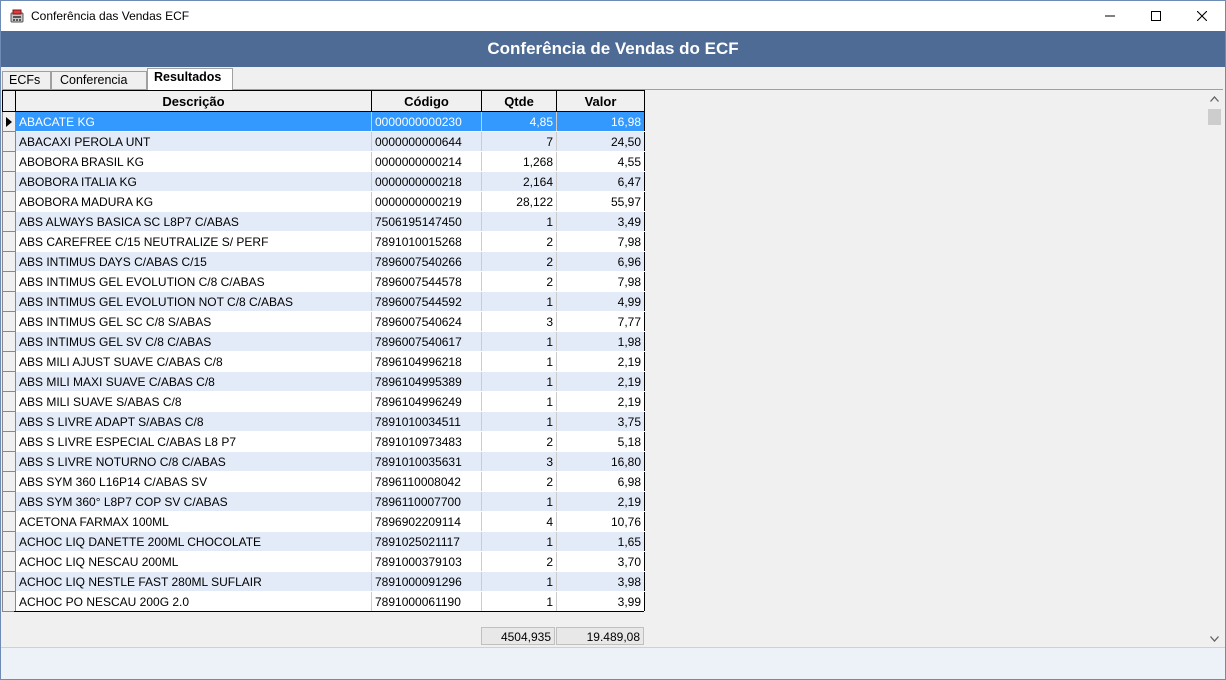  What do you see at coordinates (1214, 117) in the screenshot?
I see `scroll-thumb` at bounding box center [1214, 117].